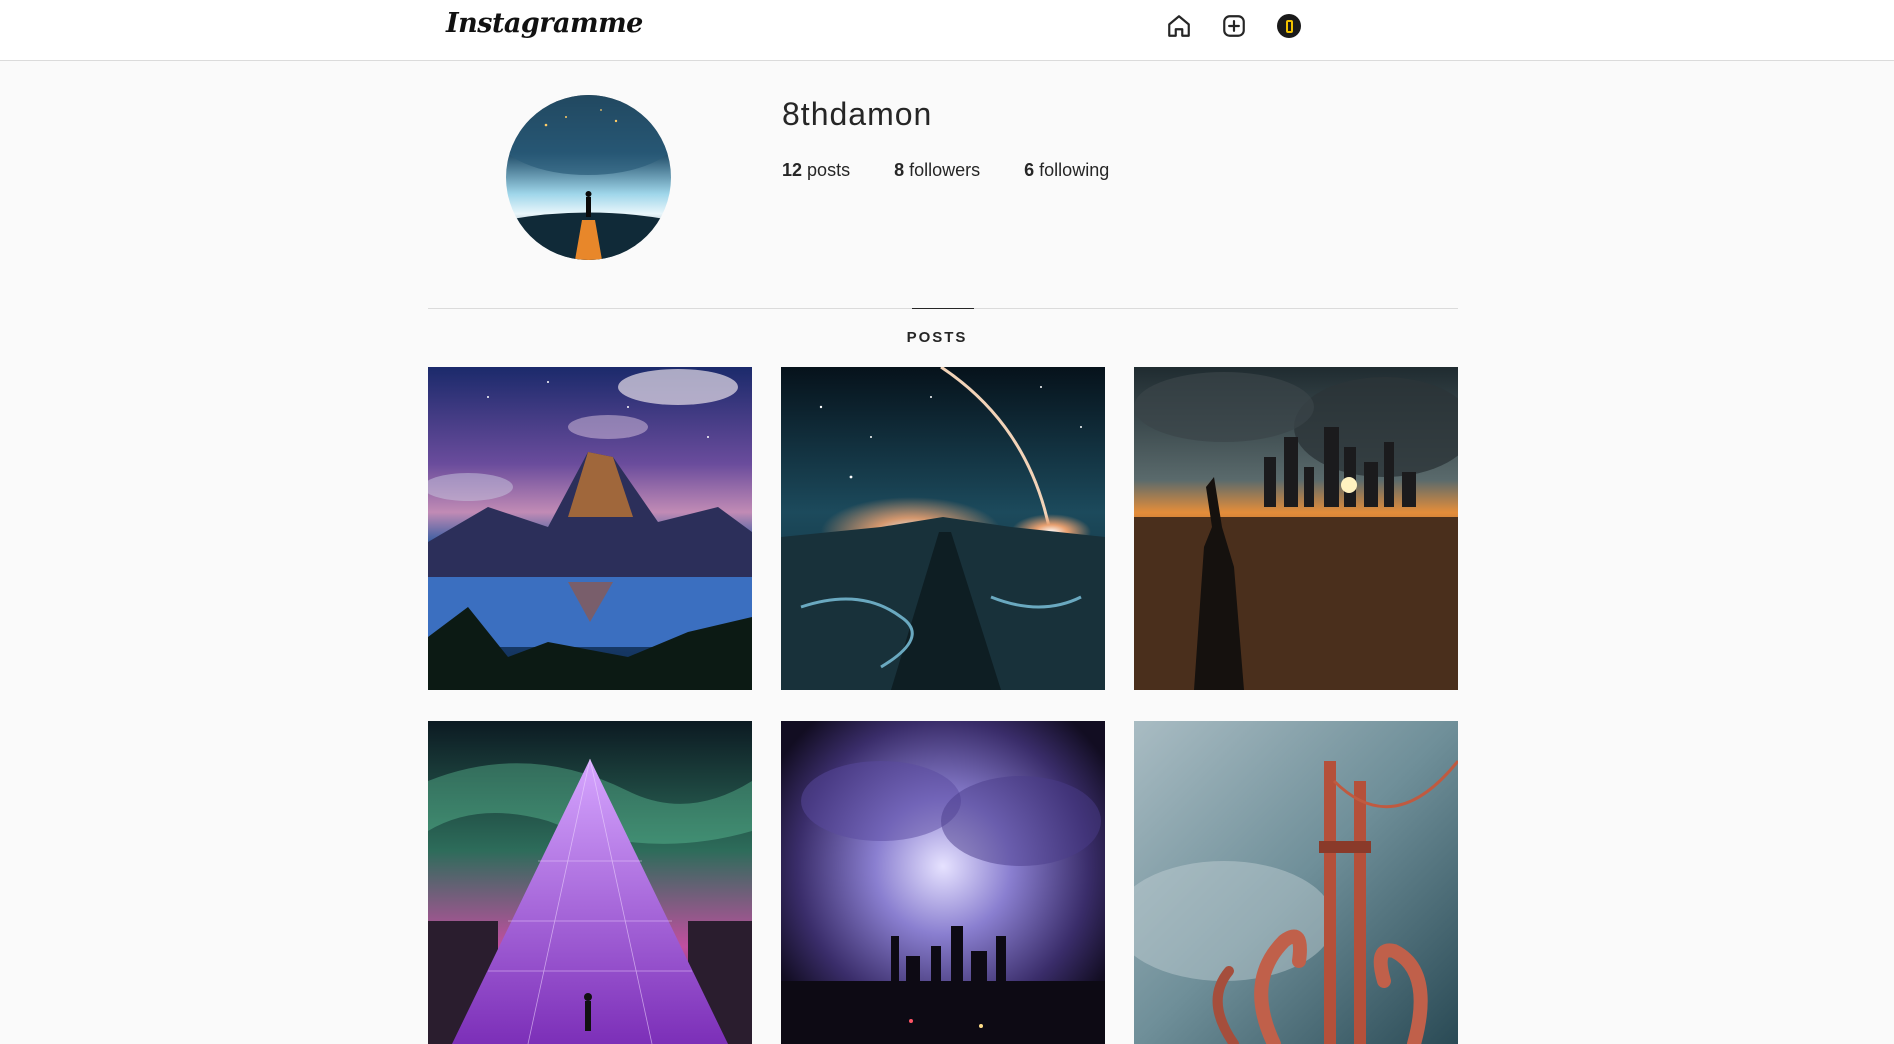 This screenshot has height=1044, width=1894. Describe the element at coordinates (899, 170) in the screenshot. I see `followers-count: 8` at that location.